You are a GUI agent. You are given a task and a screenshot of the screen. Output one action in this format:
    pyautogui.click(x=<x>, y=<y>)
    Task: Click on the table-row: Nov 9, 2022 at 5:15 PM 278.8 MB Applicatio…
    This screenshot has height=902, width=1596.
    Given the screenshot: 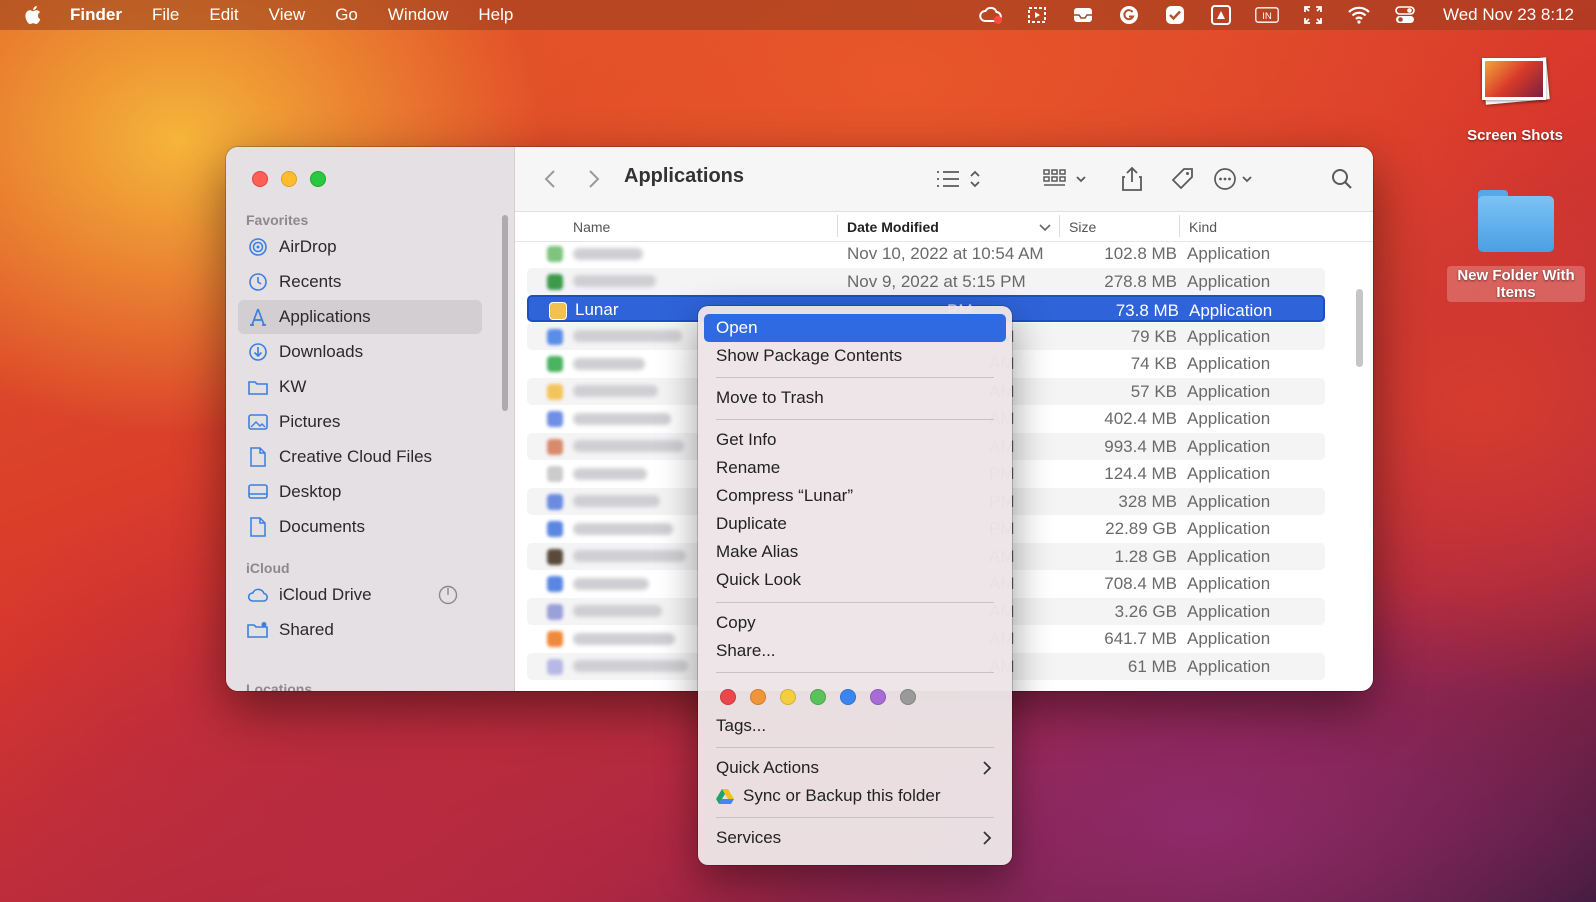 What is the action you would take?
    pyautogui.click(x=926, y=281)
    